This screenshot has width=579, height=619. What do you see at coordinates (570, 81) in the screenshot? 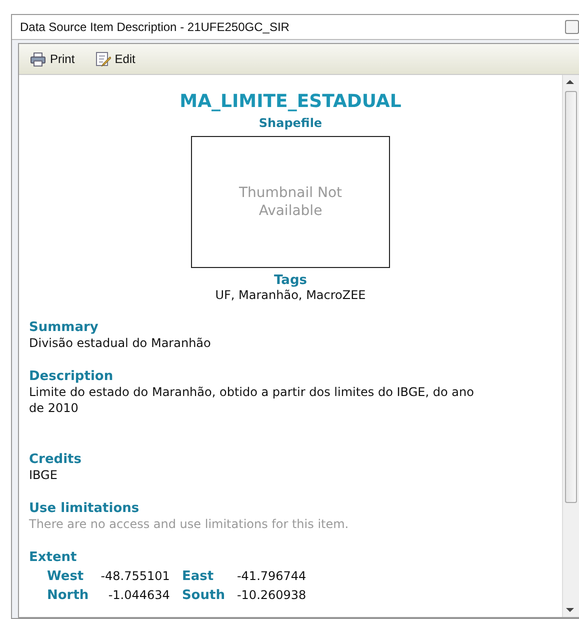
I see `scroll-up-arrow-icon` at bounding box center [570, 81].